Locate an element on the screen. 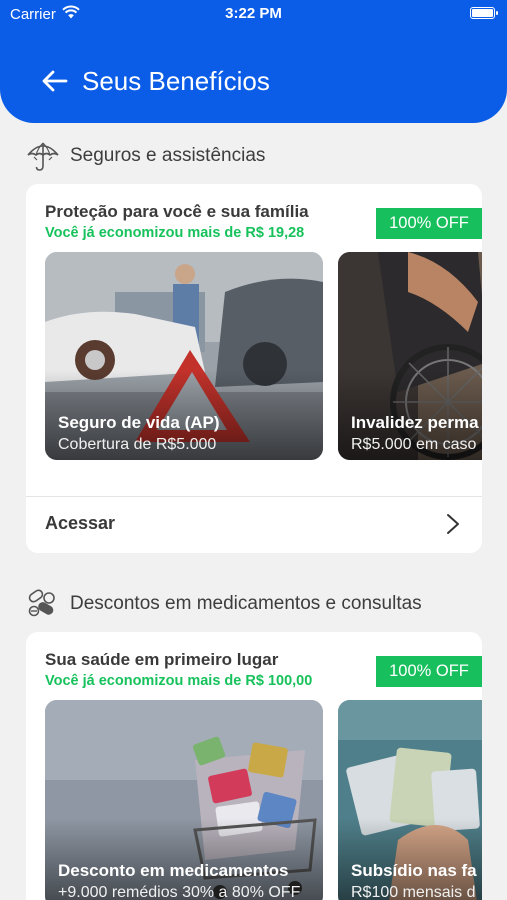 The height and width of the screenshot is (900, 507). section-label: Descontos em medicamentos e consultas is located at coordinates (246, 603).